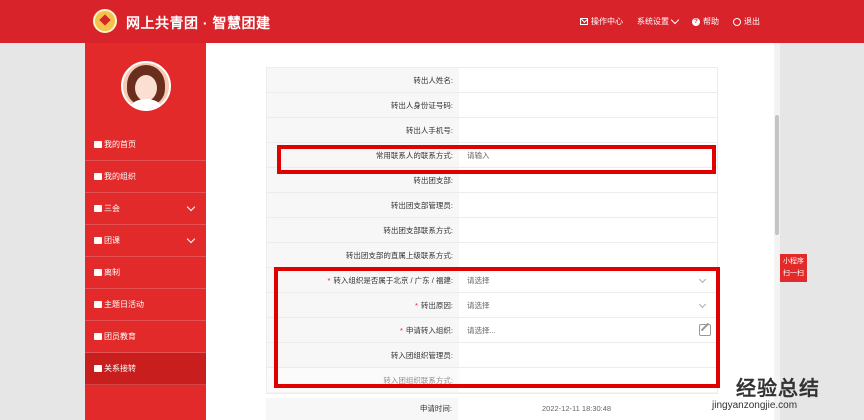  I want to click on sidebar-item-theme-day: 主题日活动, so click(145, 305).